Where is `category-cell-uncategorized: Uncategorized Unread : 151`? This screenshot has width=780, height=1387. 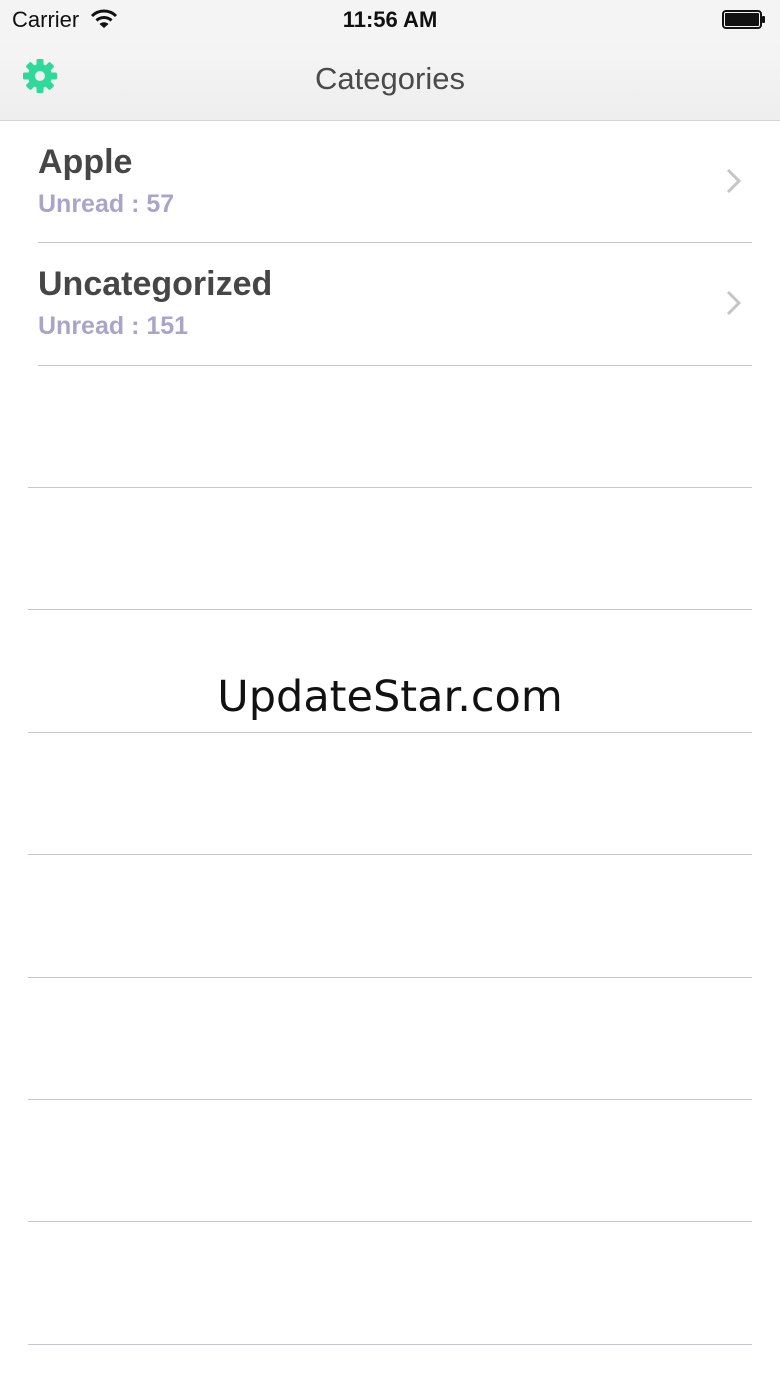 category-cell-uncategorized: Uncategorized Unread : 151 is located at coordinates (390, 304).